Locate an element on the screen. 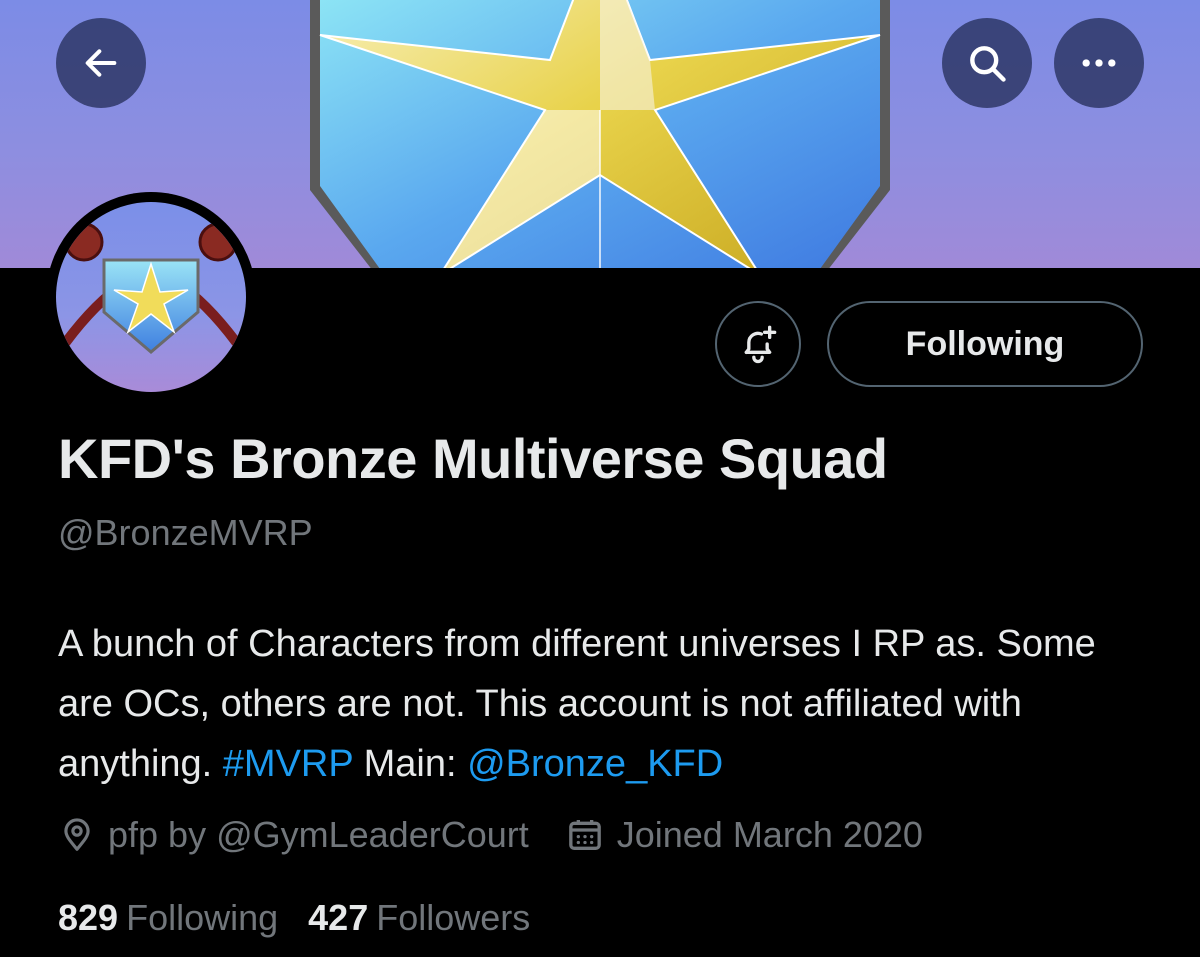 The height and width of the screenshot is (957, 1200). followers-count-link: 427 Followers is located at coordinates (434, 918).